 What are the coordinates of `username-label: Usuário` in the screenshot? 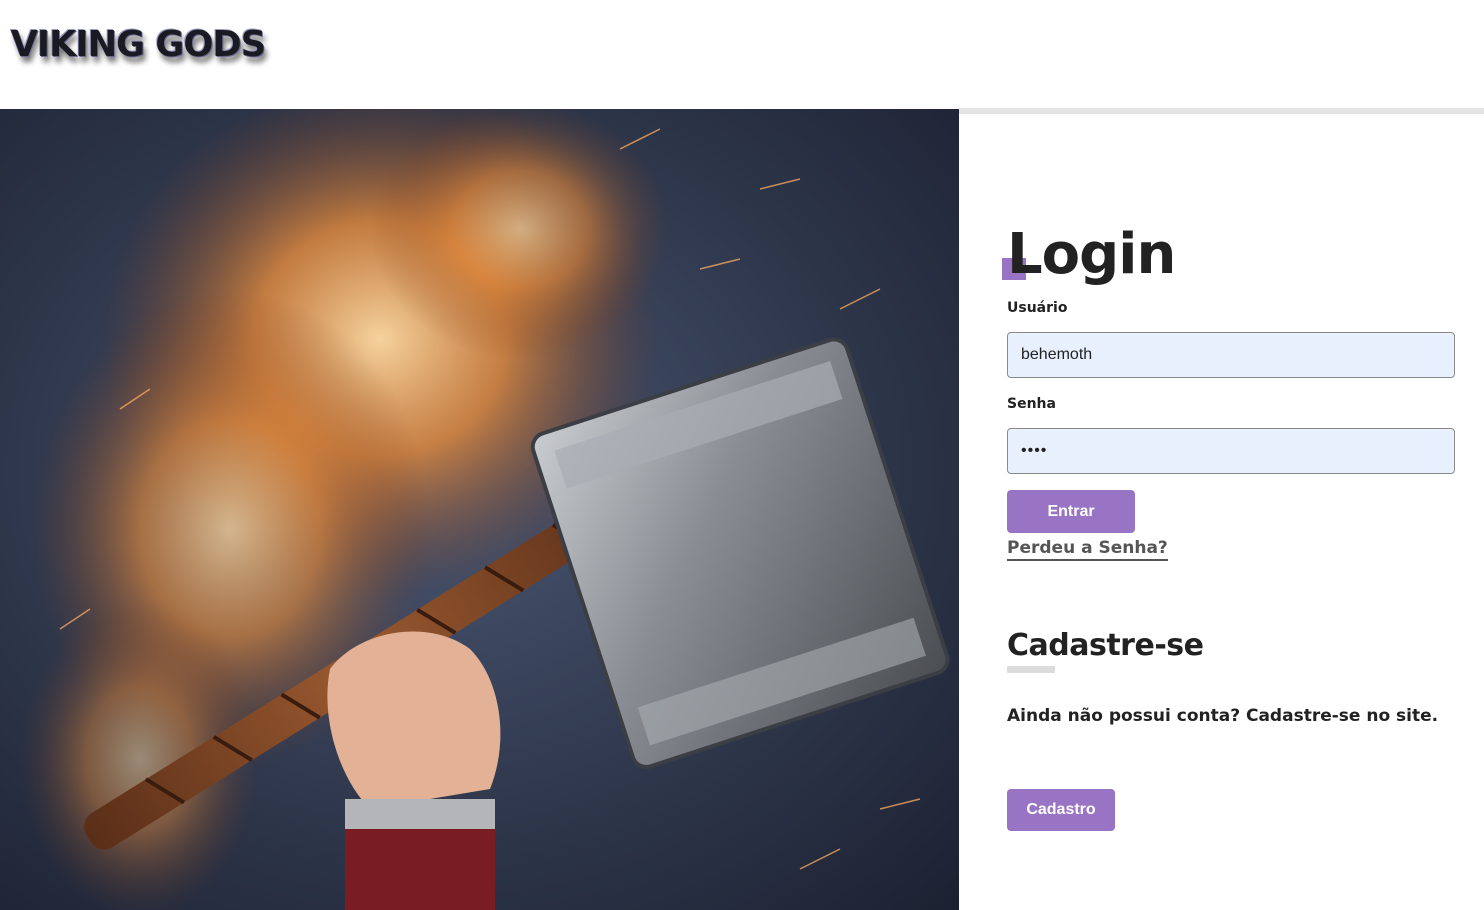 It's located at (1037, 308).